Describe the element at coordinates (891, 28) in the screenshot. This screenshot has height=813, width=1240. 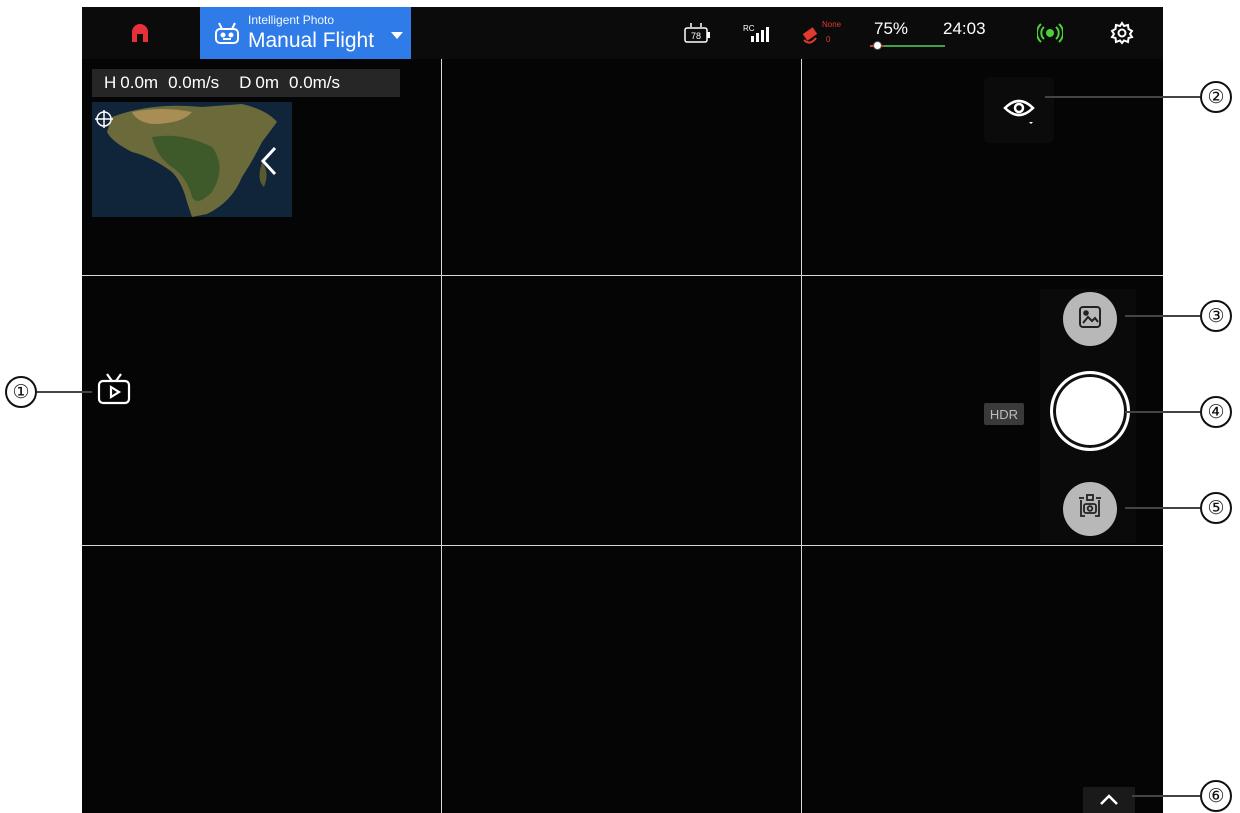
I see `battery-percentage: 75%` at that location.